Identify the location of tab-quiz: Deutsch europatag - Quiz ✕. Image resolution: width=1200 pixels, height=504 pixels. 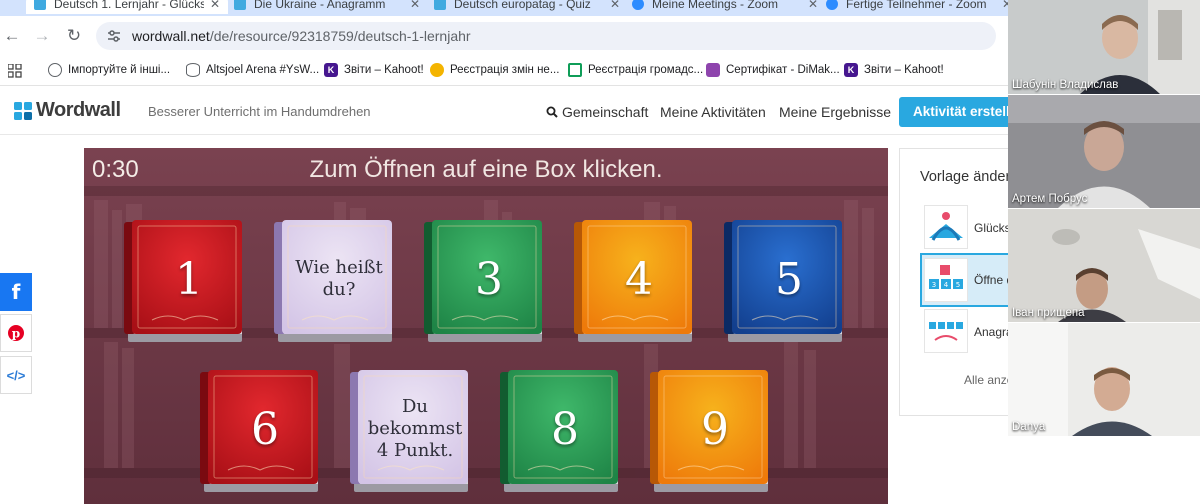
(527, 7).